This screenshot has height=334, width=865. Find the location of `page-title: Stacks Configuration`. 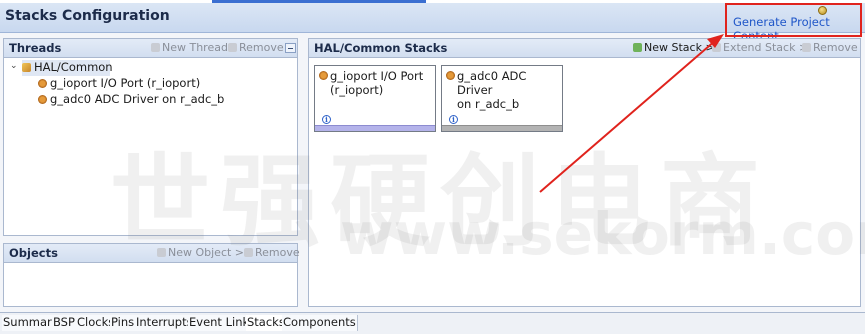

page-title: Stacks Configuration is located at coordinates (87, 16).